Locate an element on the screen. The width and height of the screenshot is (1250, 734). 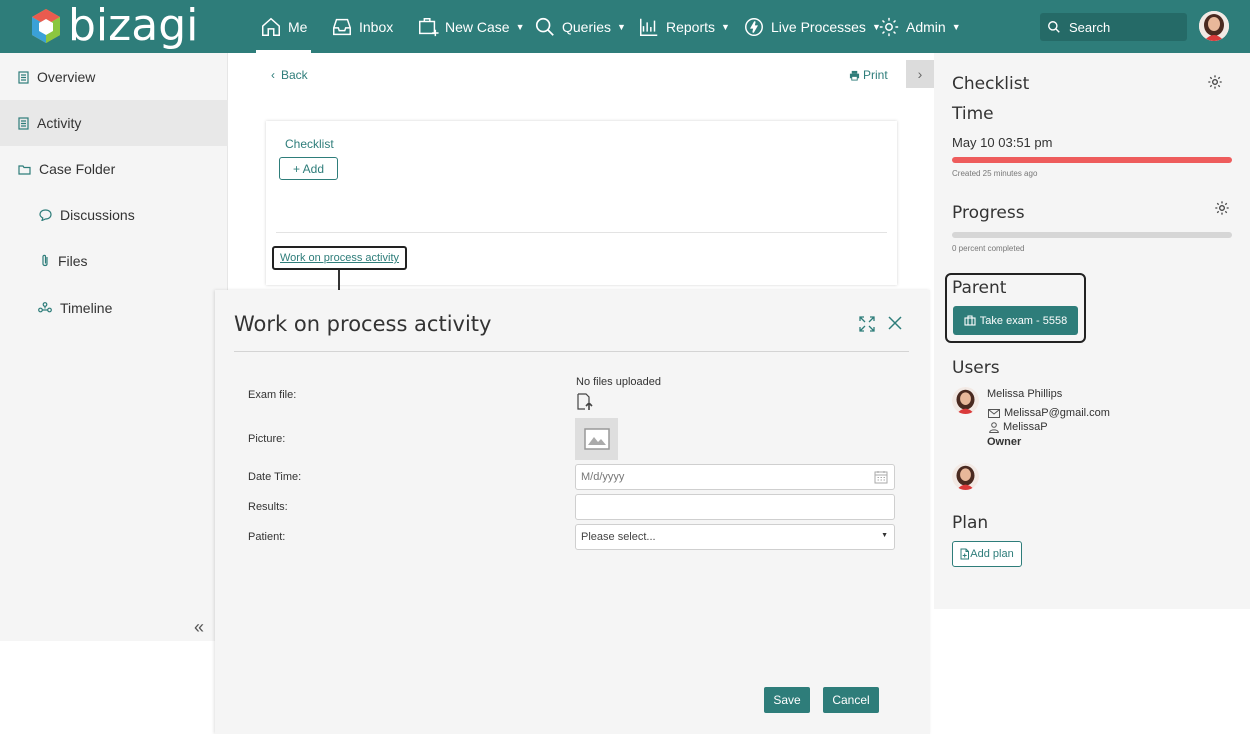
sidebar-item-activity: Activity is located at coordinates (114, 123).